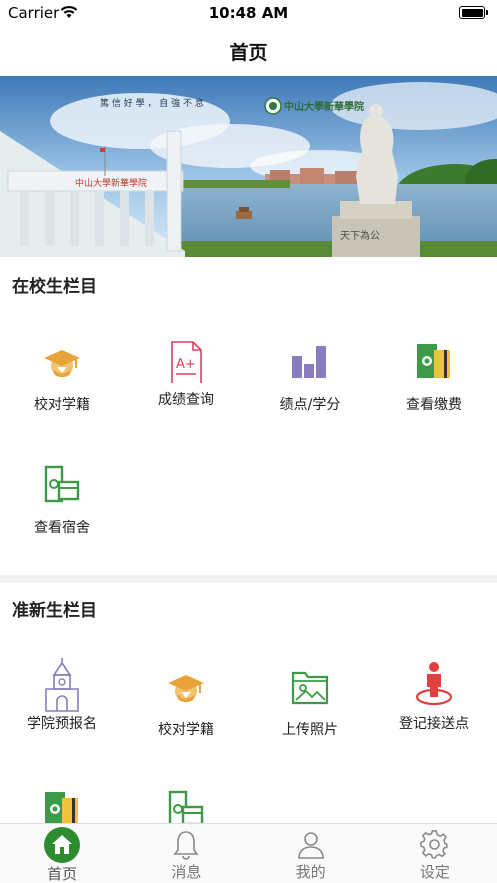 The image size is (497, 883). I want to click on grid-item-view-payments: 查看缴费, so click(434, 378).